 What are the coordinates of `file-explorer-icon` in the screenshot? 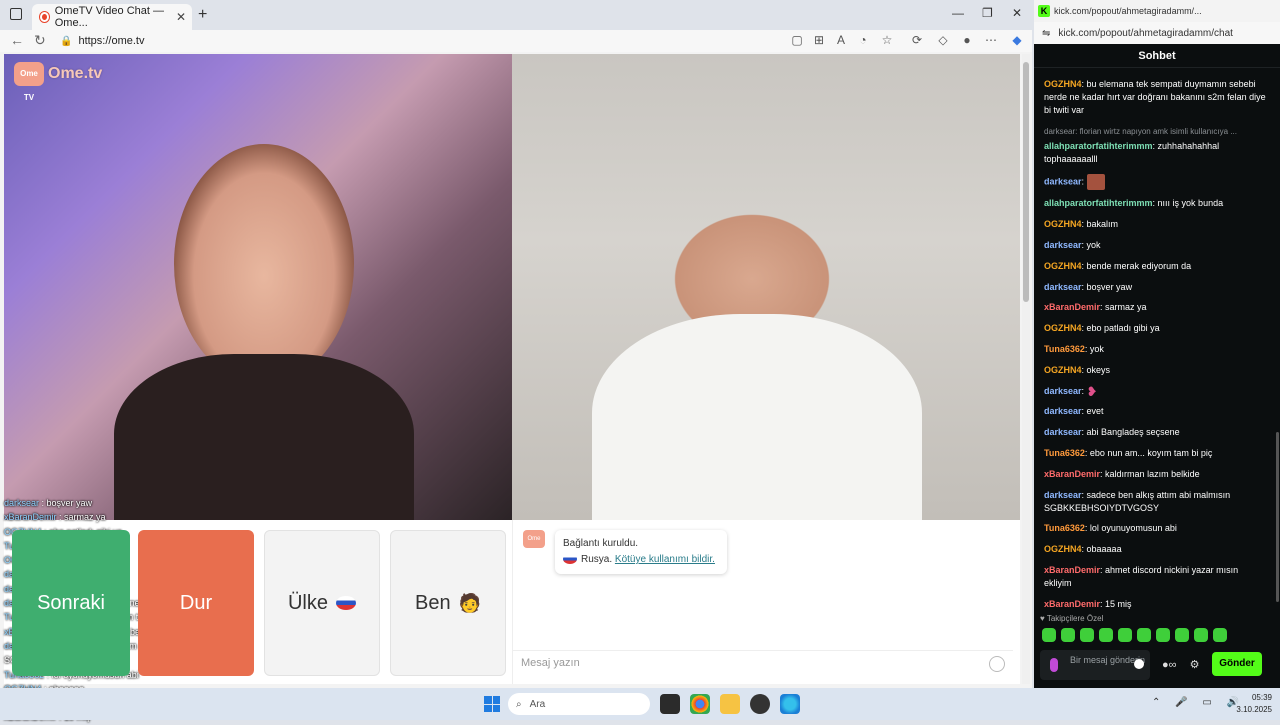 It's located at (730, 704).